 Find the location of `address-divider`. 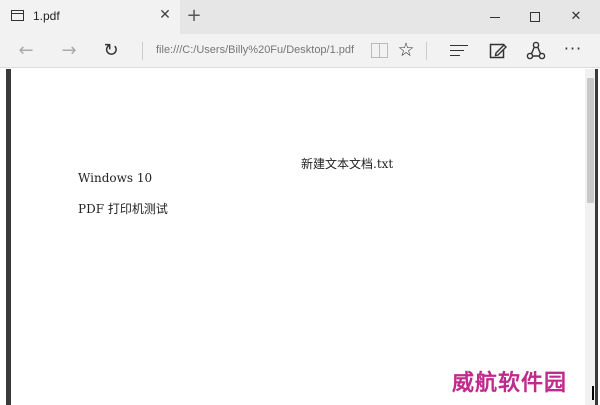

address-divider is located at coordinates (142, 51).